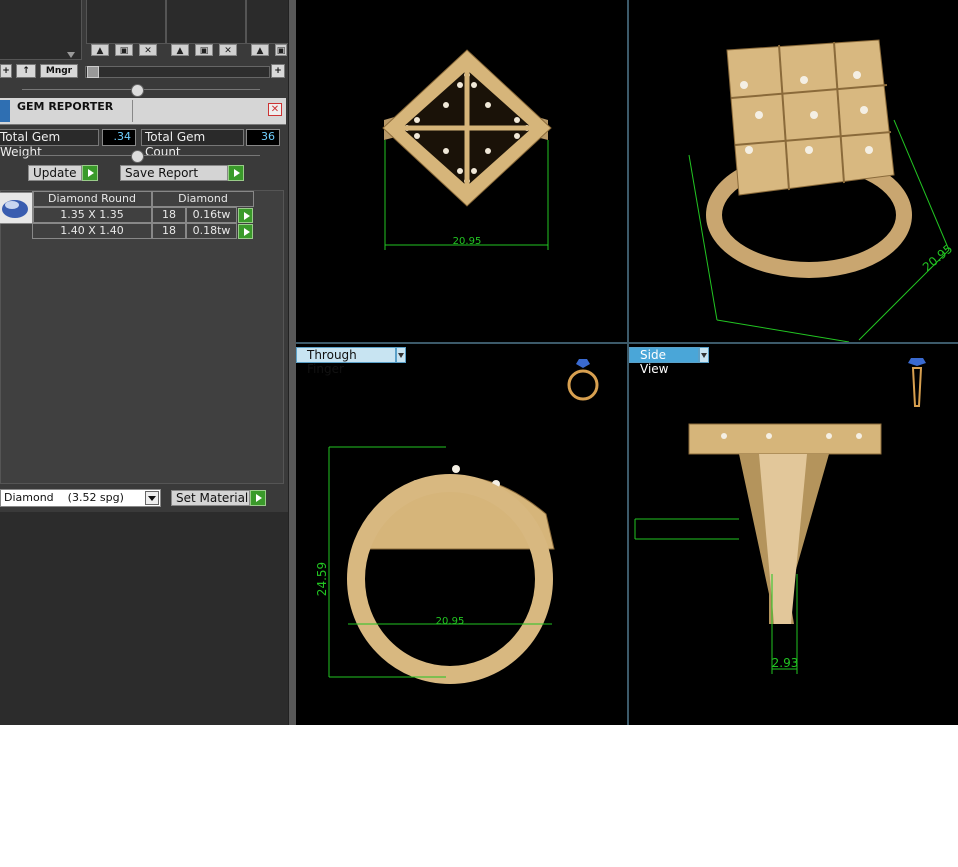  Describe the element at coordinates (71, 55) in the screenshot. I see `scroll-down-icon` at that location.